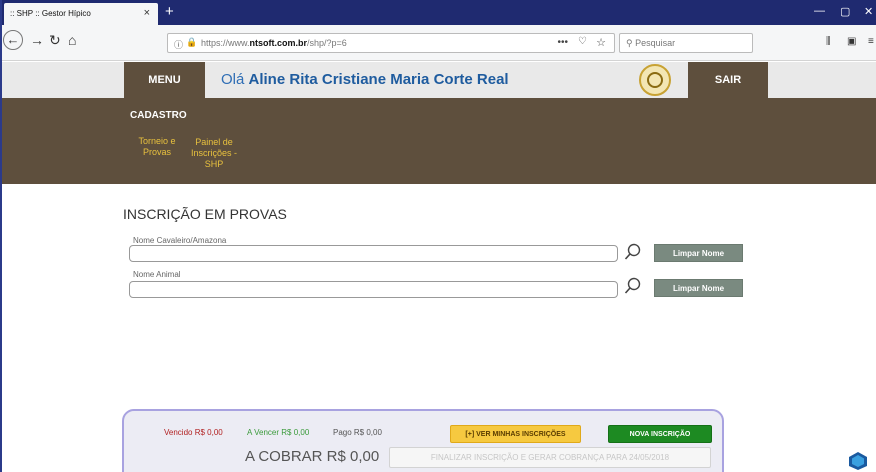 The image size is (876, 472). Describe the element at coordinates (192, 42) in the screenshot. I see `lock-icon: 🔒` at that location.